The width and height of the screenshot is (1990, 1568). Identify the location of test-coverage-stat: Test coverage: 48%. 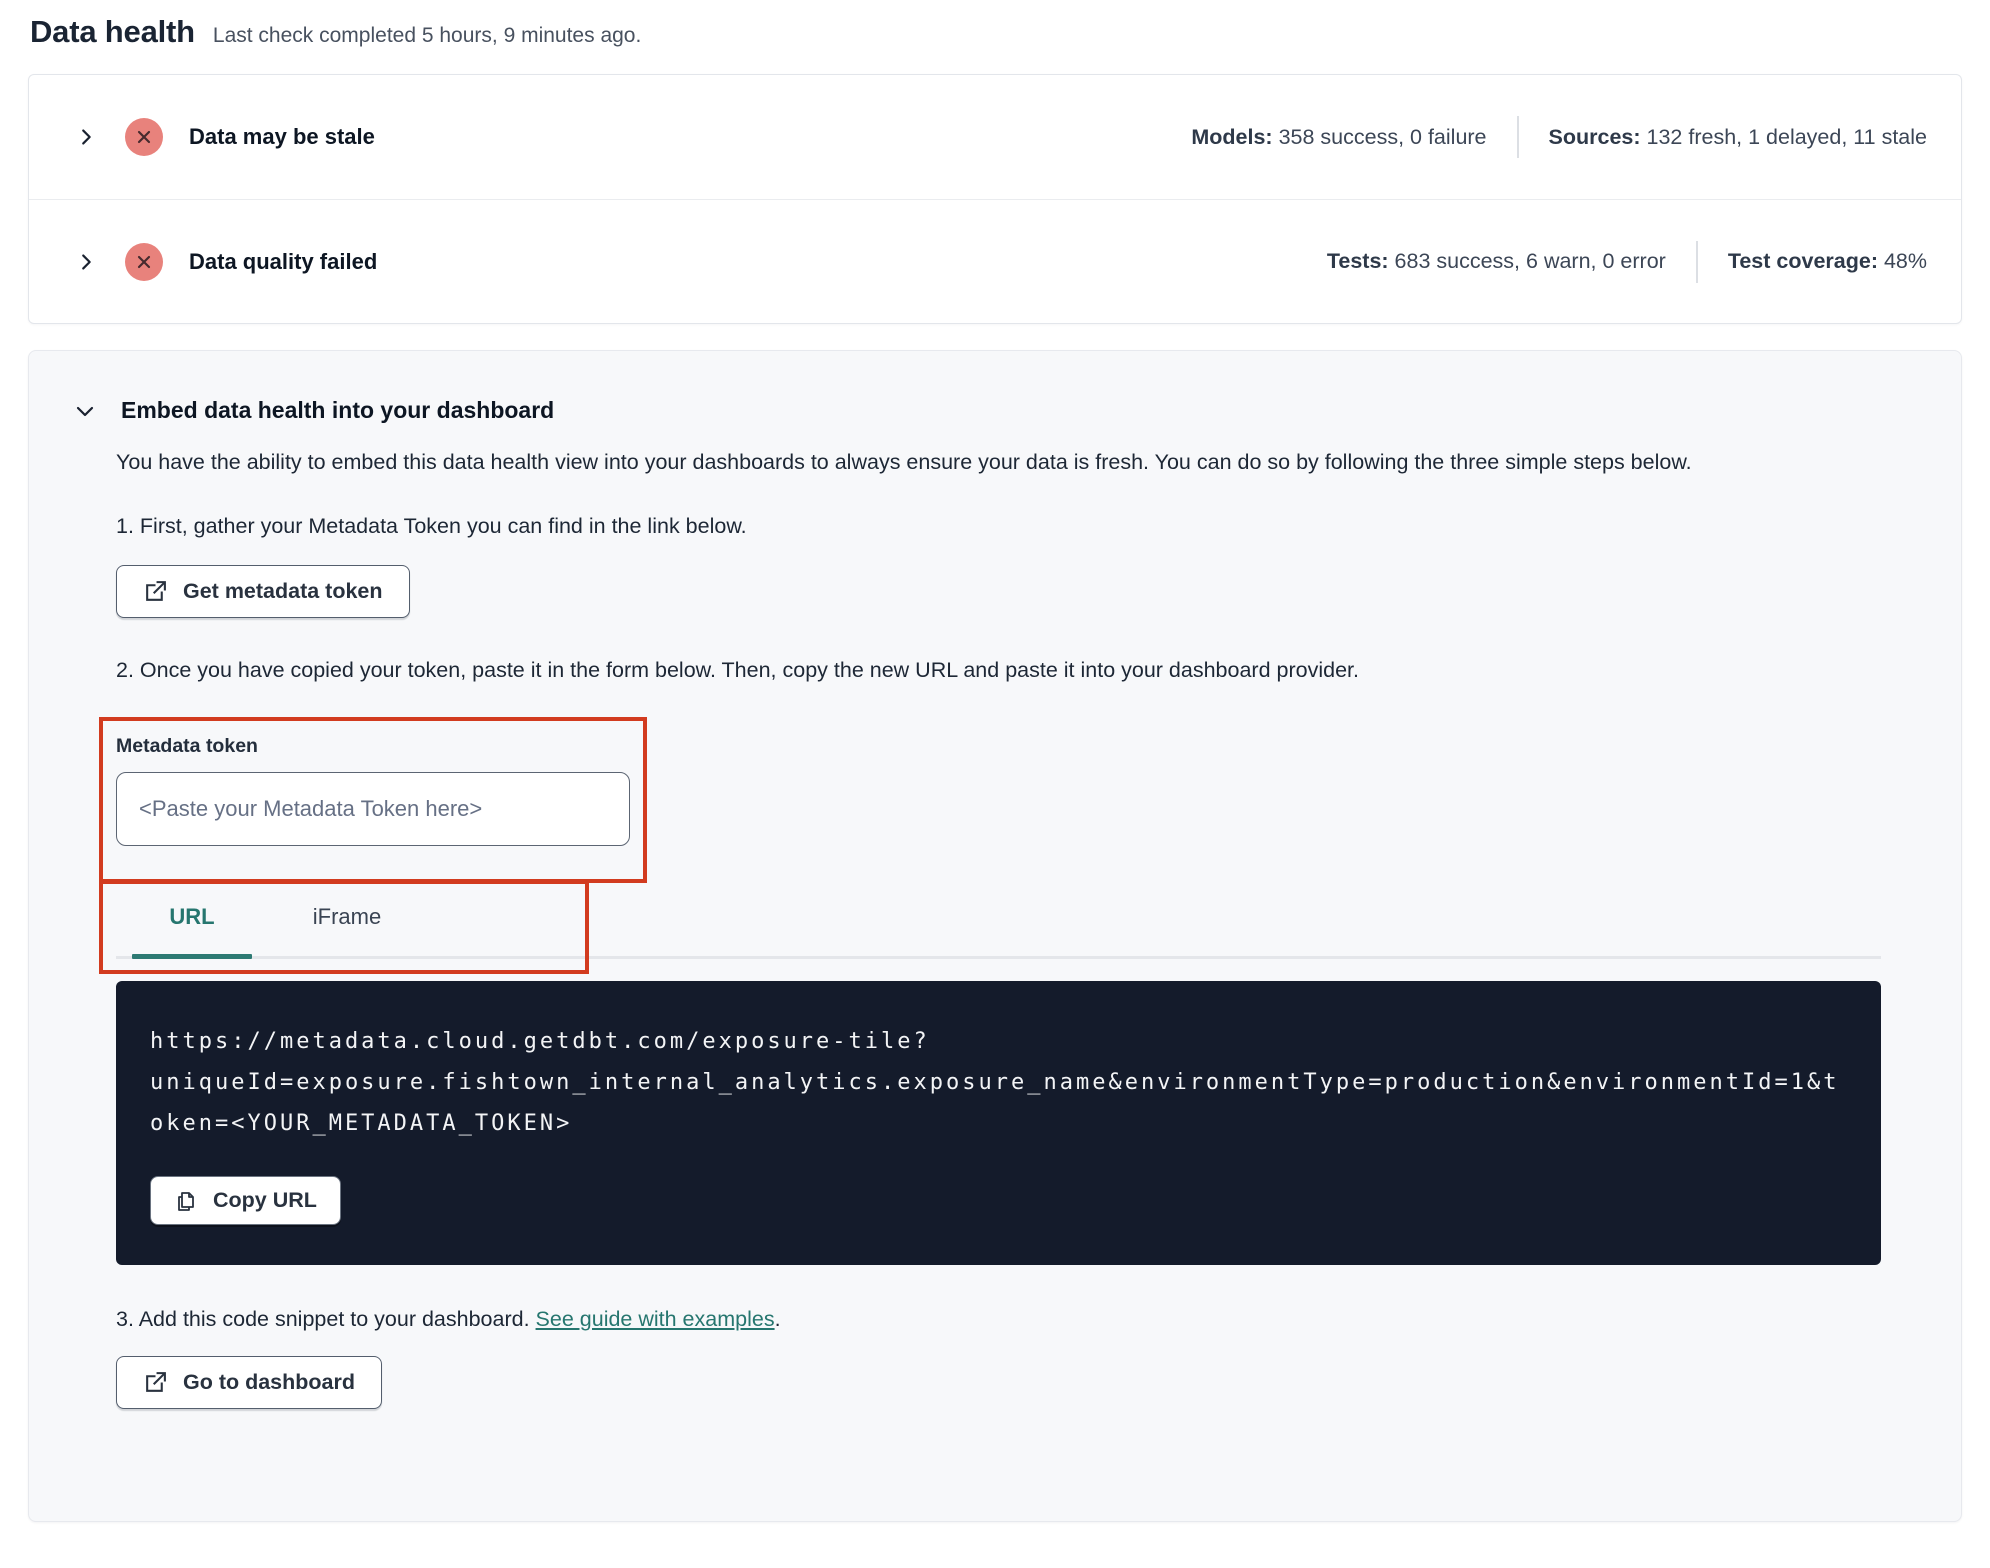
(1827, 261).